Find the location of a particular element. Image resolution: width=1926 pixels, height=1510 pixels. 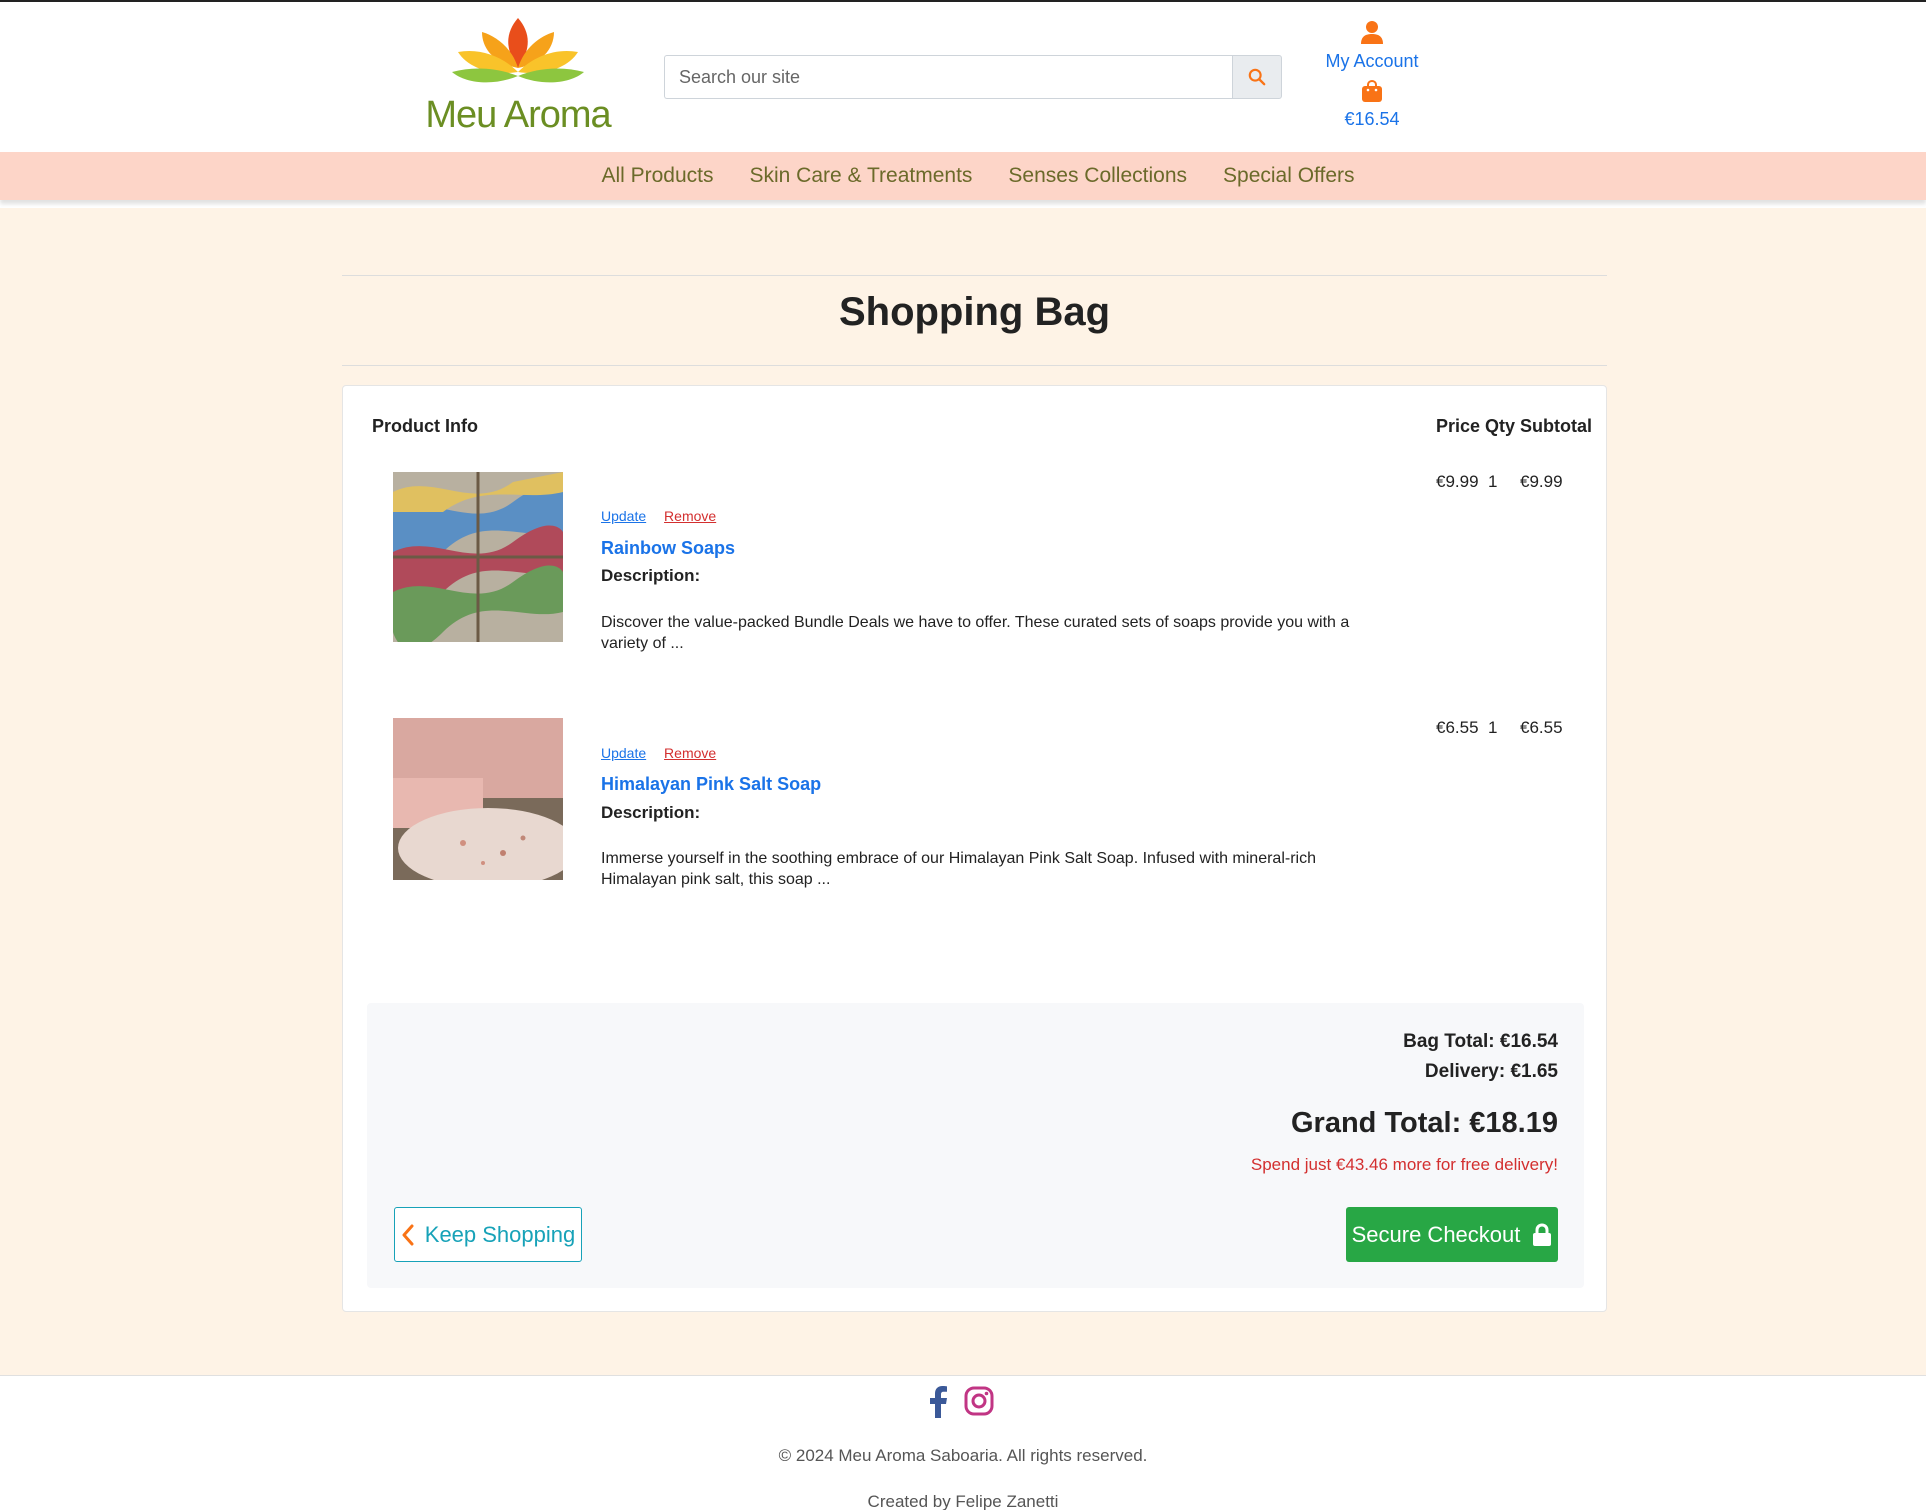

secure-checkout-label: Secure Checkout is located at coordinates (1436, 1234).